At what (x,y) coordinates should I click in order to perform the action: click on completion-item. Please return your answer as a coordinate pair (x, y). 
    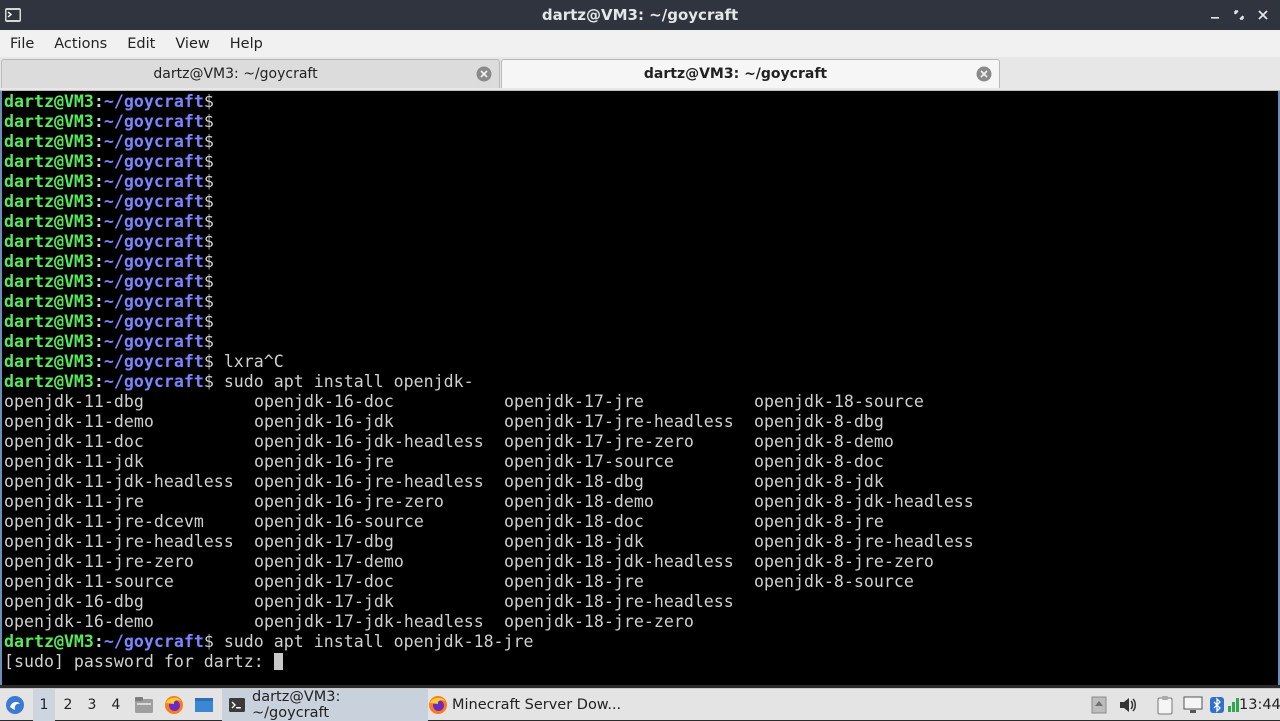
    Looking at the image, I should click on (879, 602).